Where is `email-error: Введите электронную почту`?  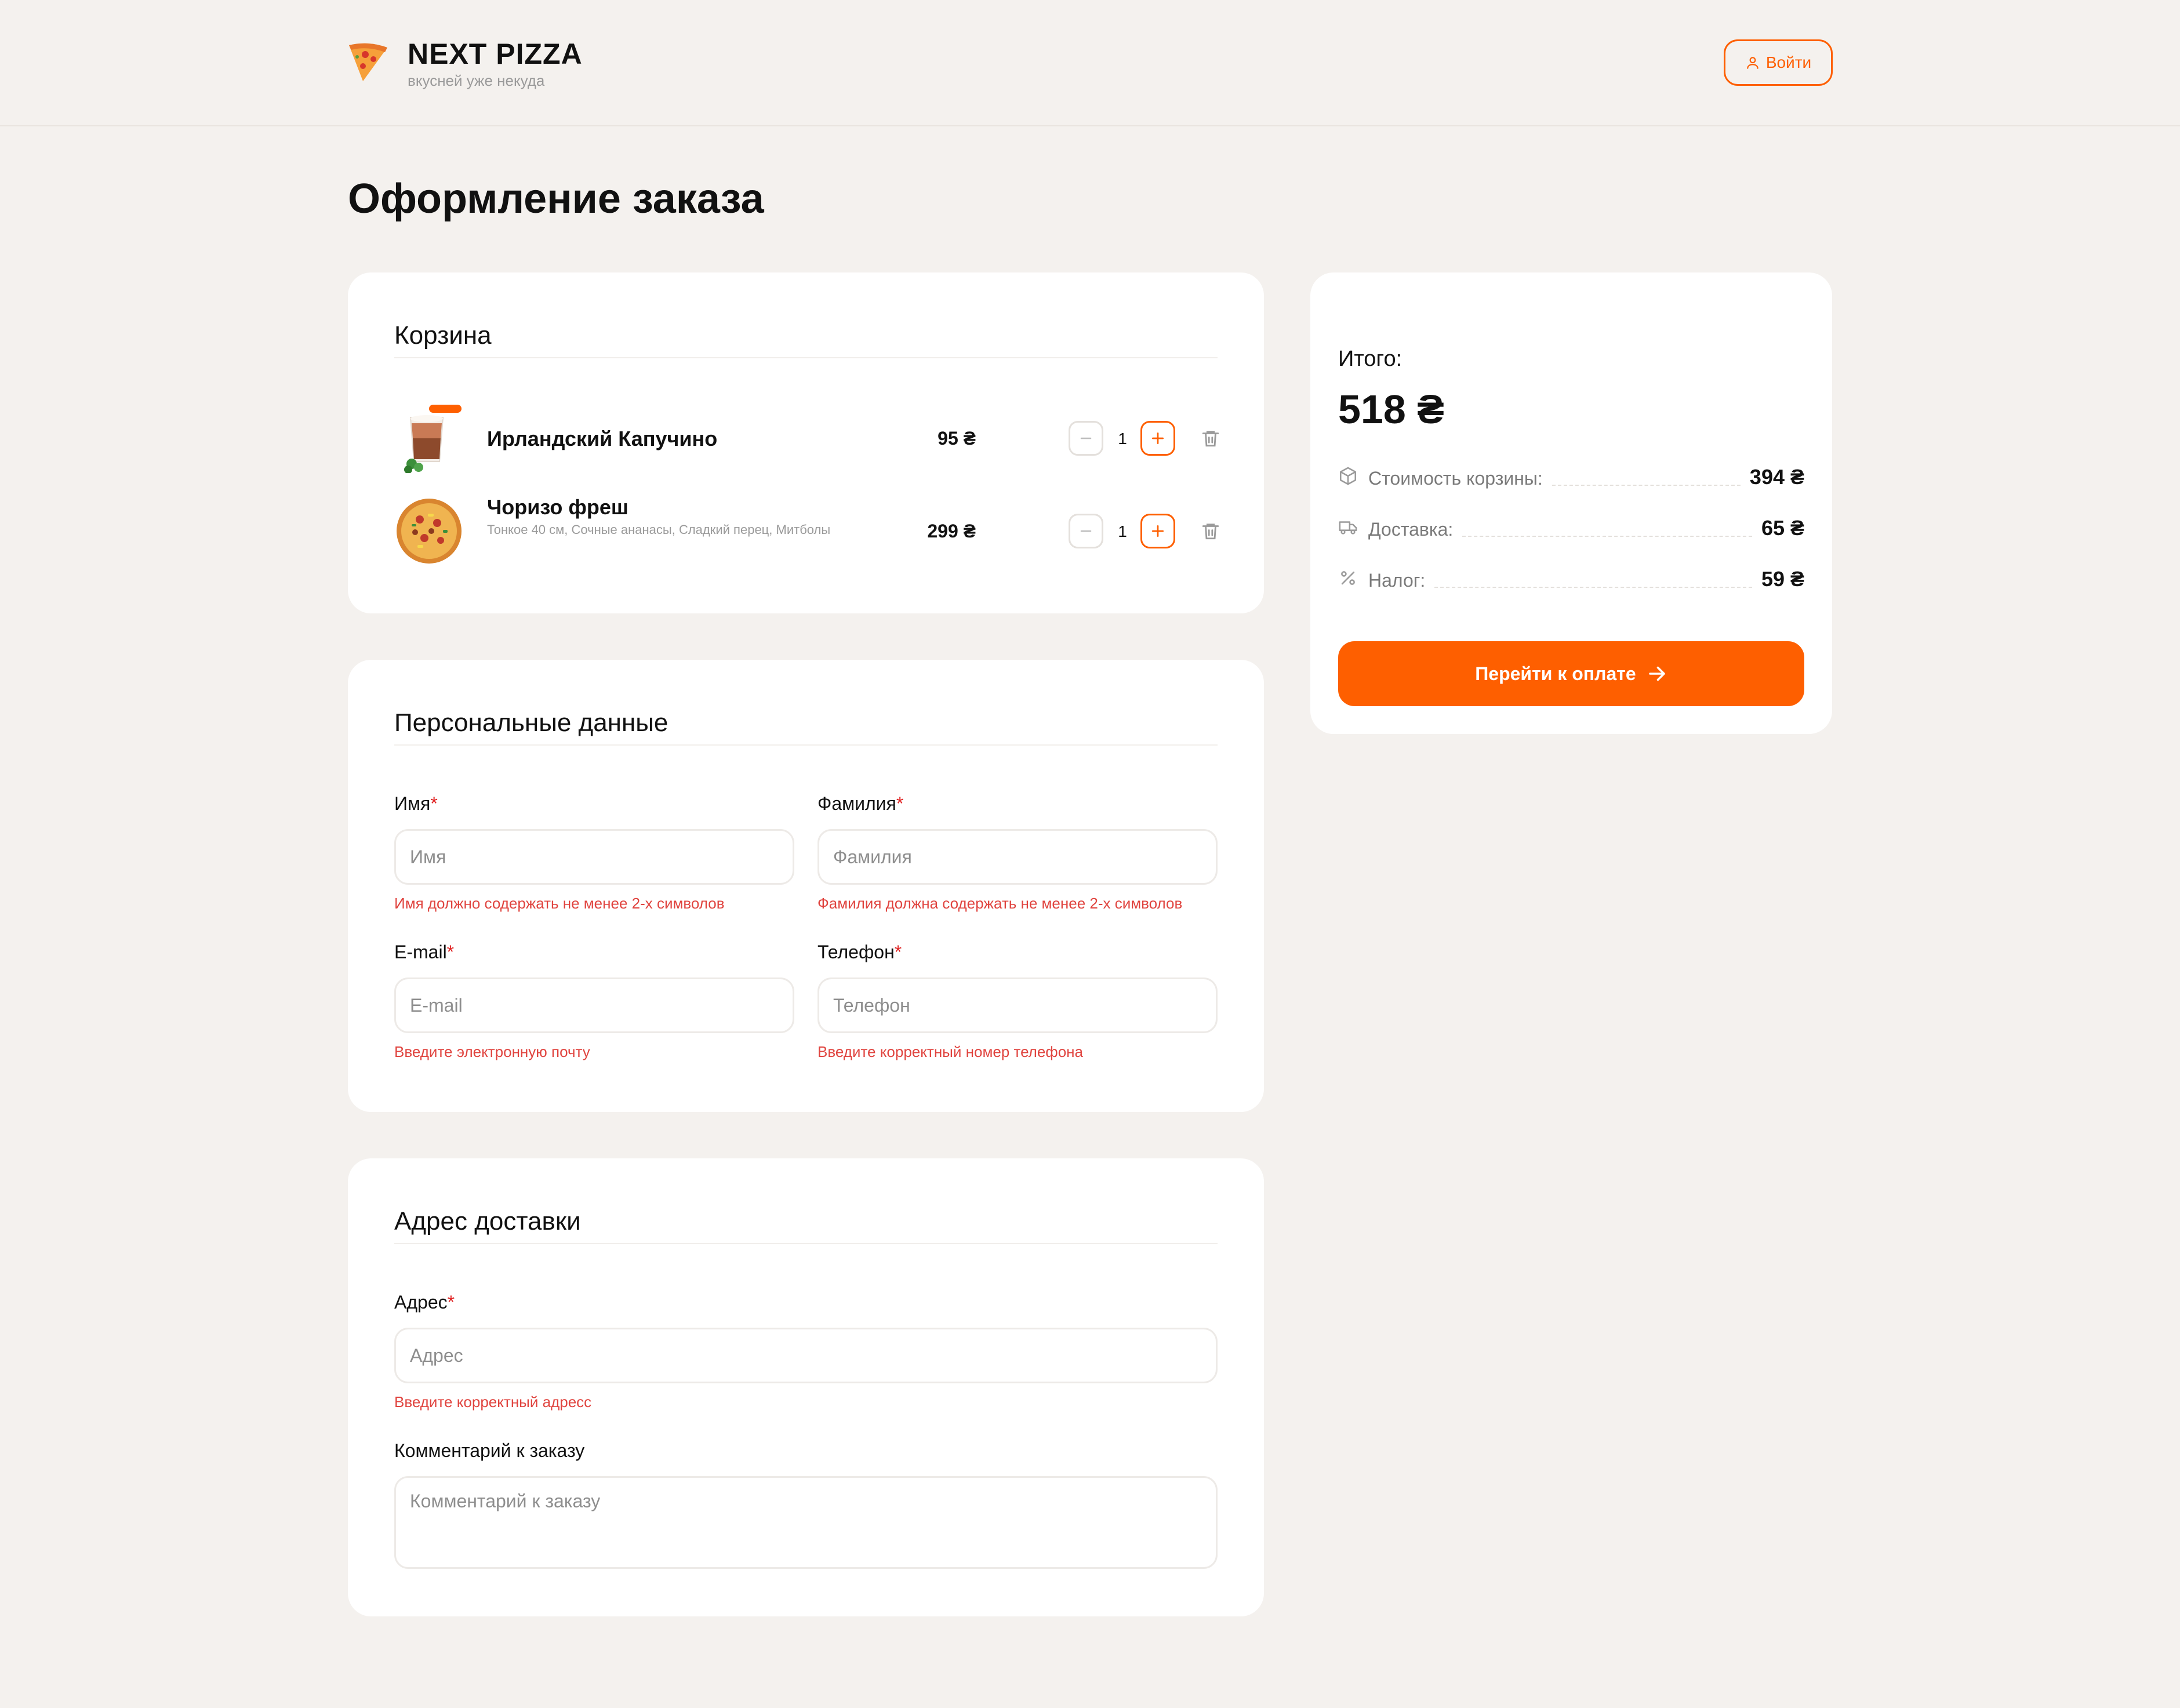 email-error: Введите электронную почту is located at coordinates (492, 1051).